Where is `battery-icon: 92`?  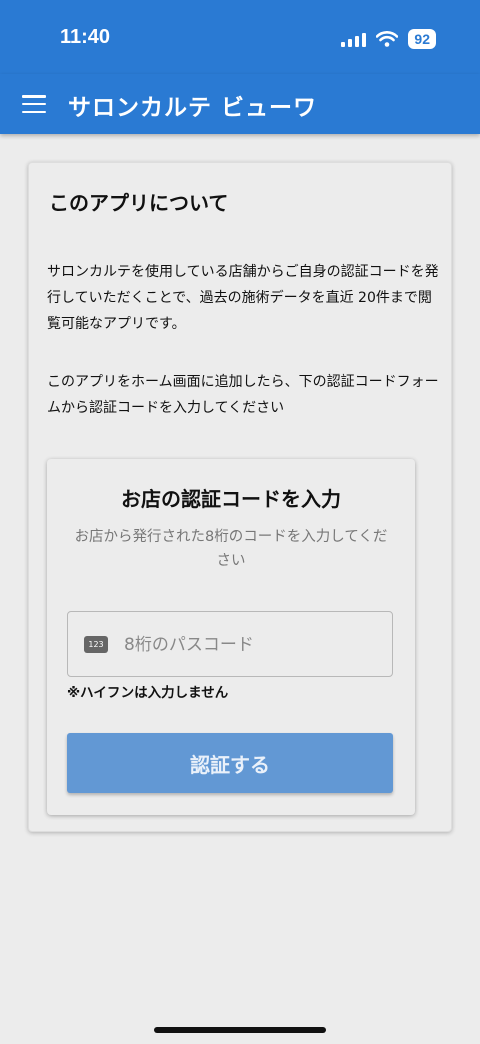 battery-icon: 92 is located at coordinates (422, 39).